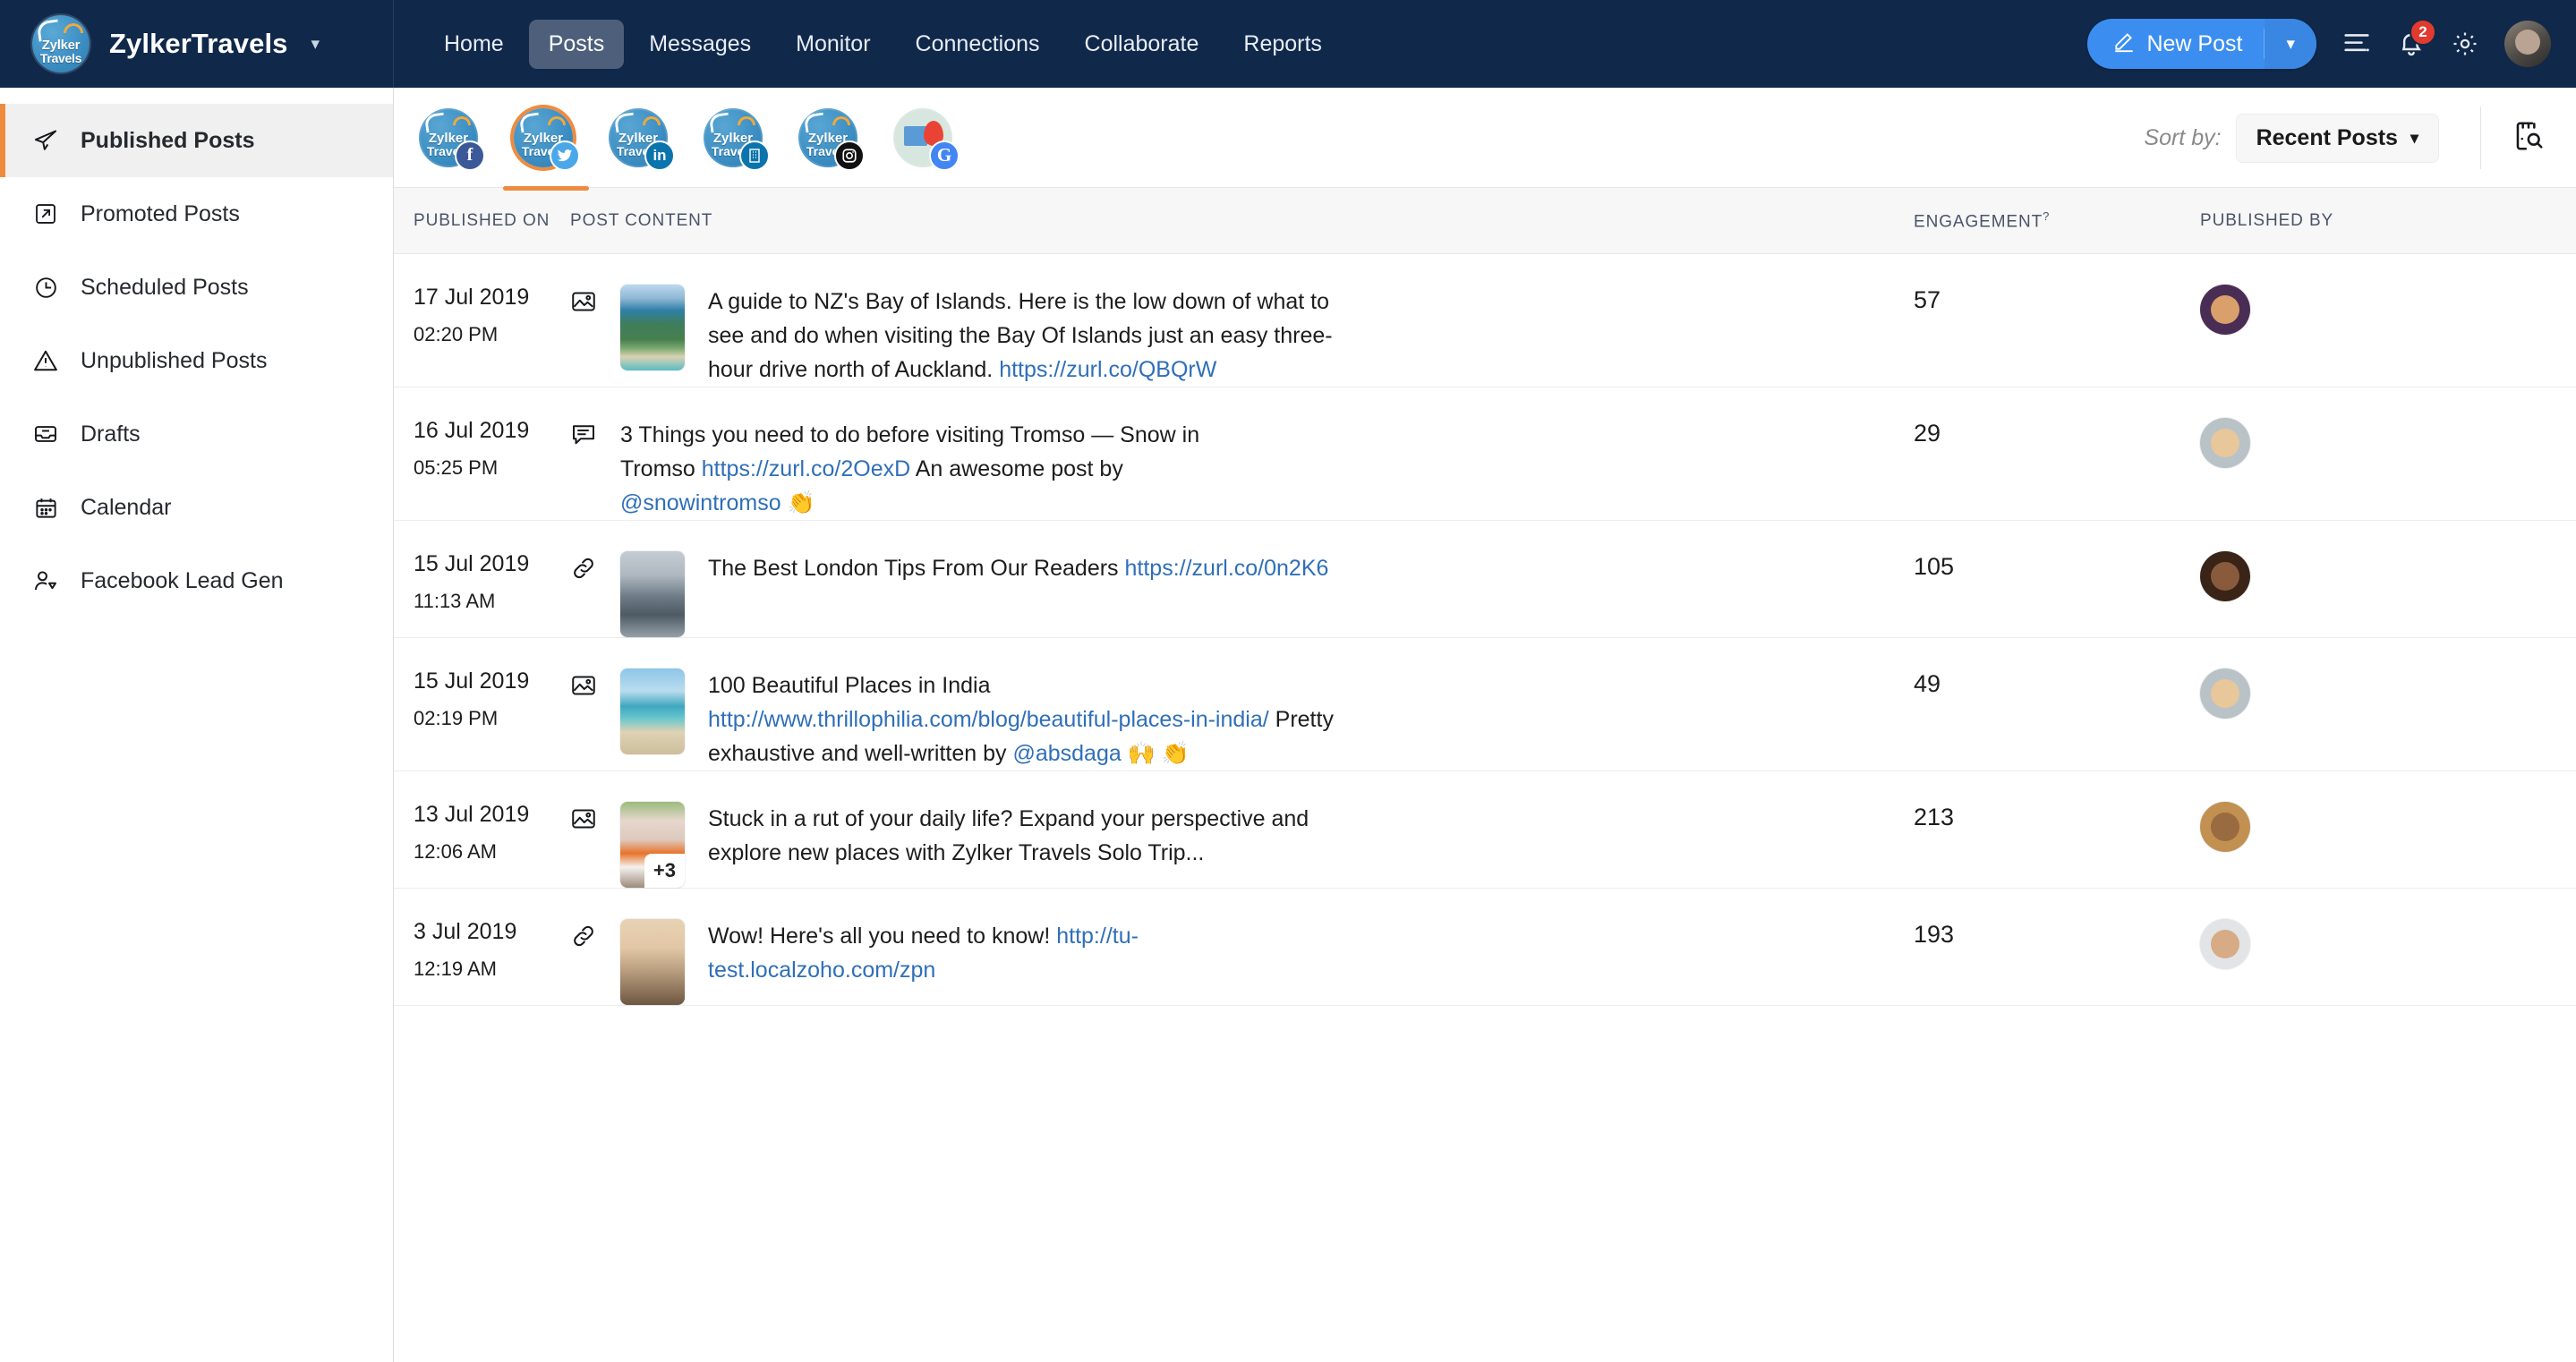 Image resolution: width=2576 pixels, height=1362 pixels. Describe the element at coordinates (2267, 220) in the screenshot. I see `column-header-published-by: PUBLISHED BY` at that location.